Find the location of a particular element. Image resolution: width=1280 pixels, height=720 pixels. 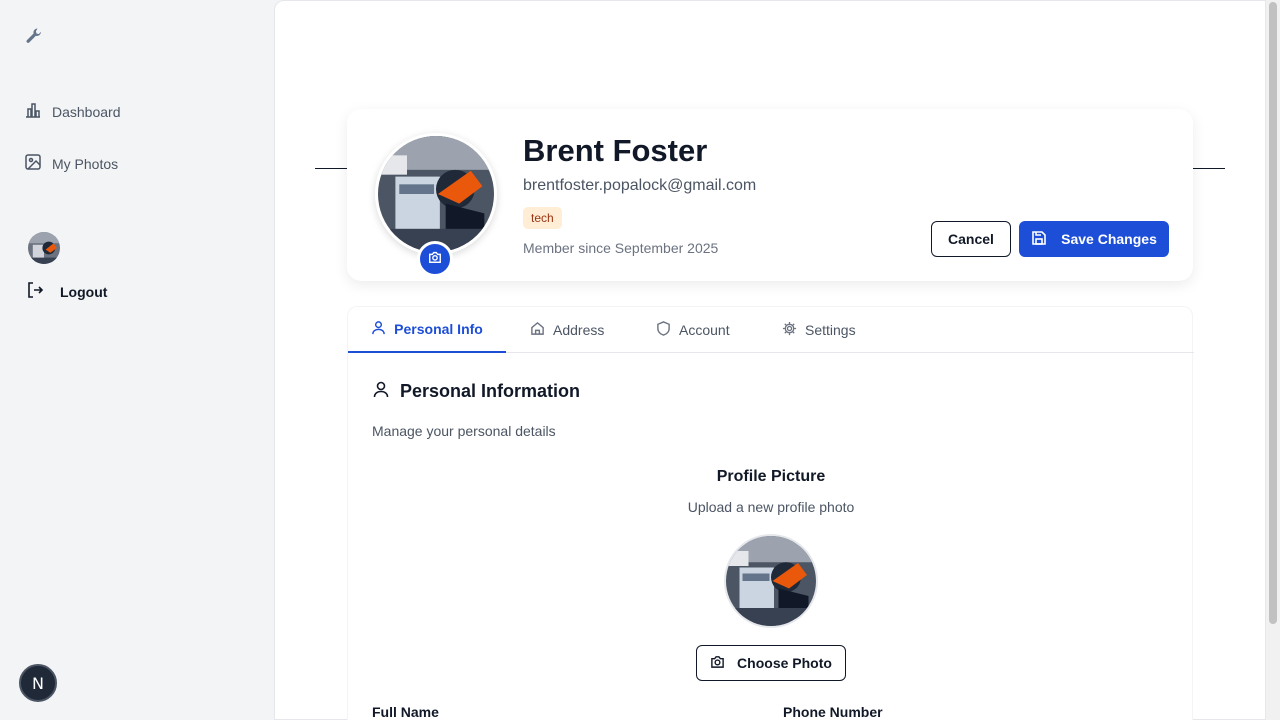

tab-address: Address is located at coordinates (567, 330).